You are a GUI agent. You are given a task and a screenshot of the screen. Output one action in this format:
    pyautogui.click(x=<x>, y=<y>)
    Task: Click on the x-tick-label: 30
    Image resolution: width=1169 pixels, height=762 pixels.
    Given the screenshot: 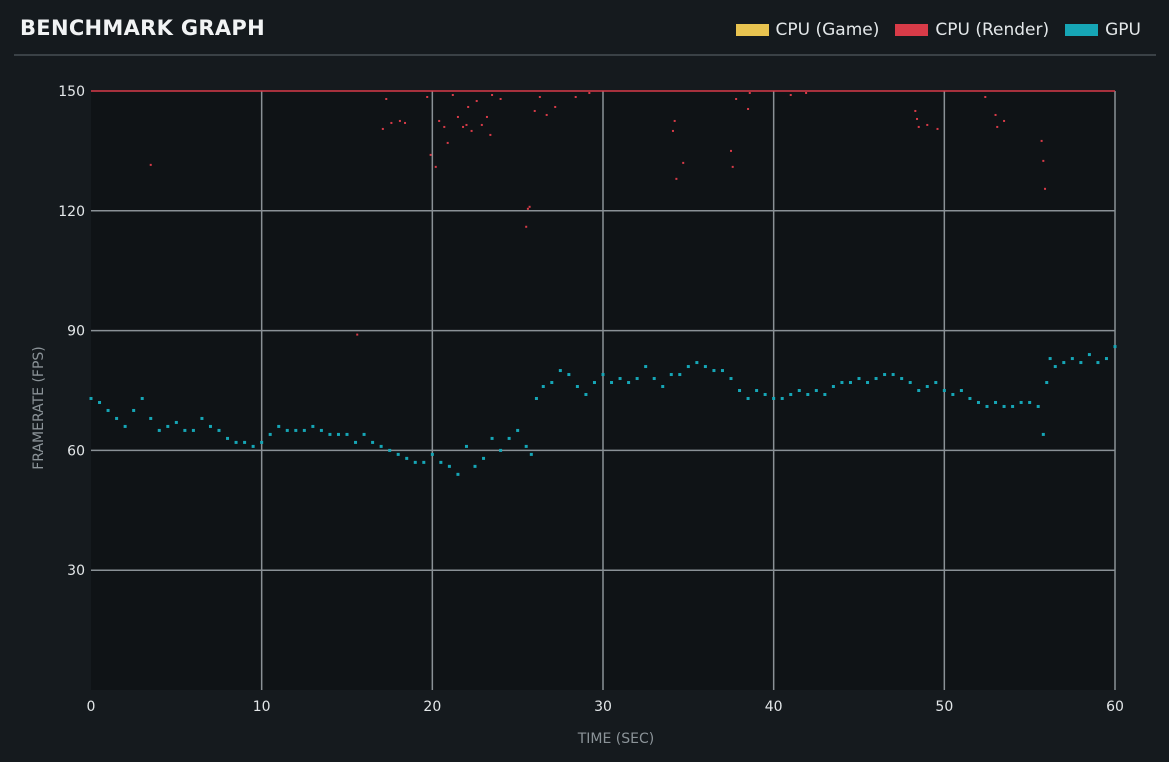 What is the action you would take?
    pyautogui.click(x=603, y=707)
    